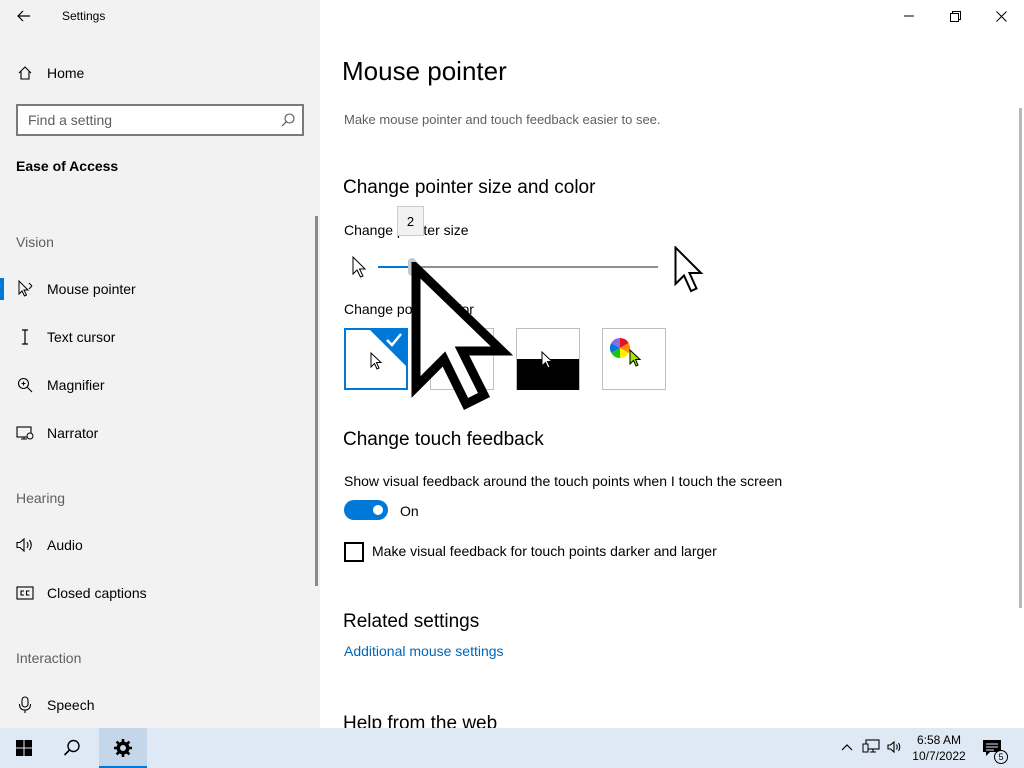 The image size is (1024, 768). What do you see at coordinates (25, 73) in the screenshot?
I see `home-icon` at bounding box center [25, 73].